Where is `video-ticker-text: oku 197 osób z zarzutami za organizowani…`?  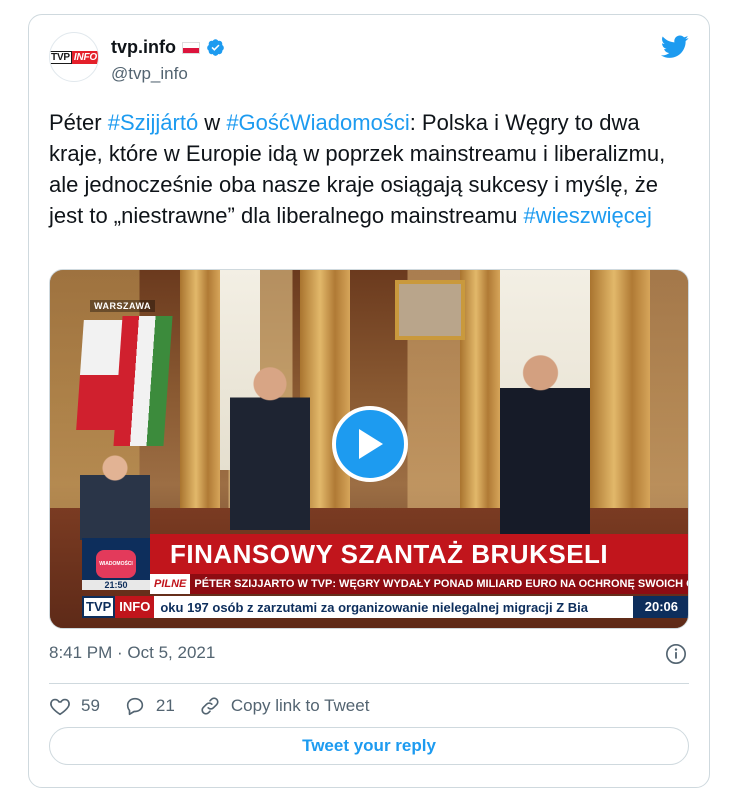 video-ticker-text: oku 197 osób z zarzutami za organizowani… is located at coordinates (374, 607).